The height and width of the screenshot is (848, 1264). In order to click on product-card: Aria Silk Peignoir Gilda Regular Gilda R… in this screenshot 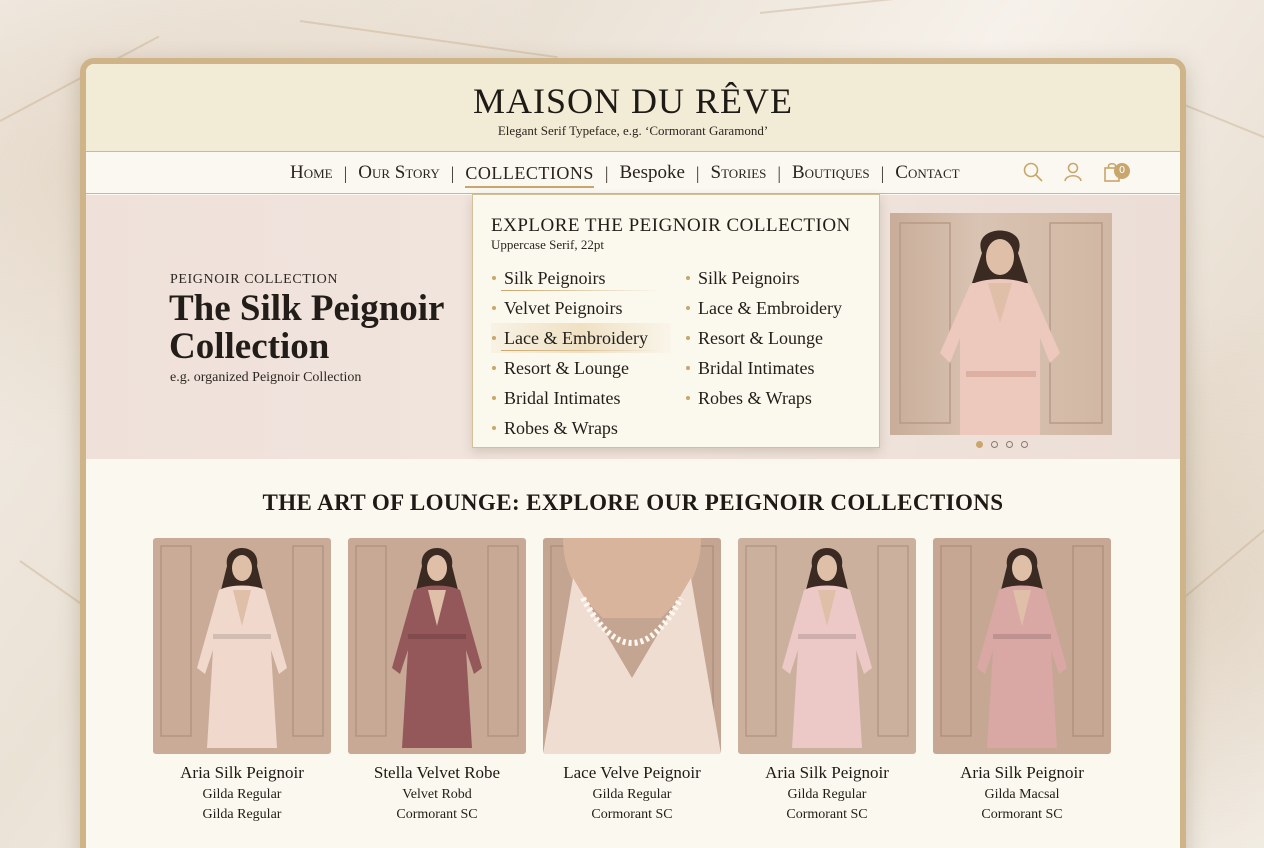, I will do `click(242, 680)`.